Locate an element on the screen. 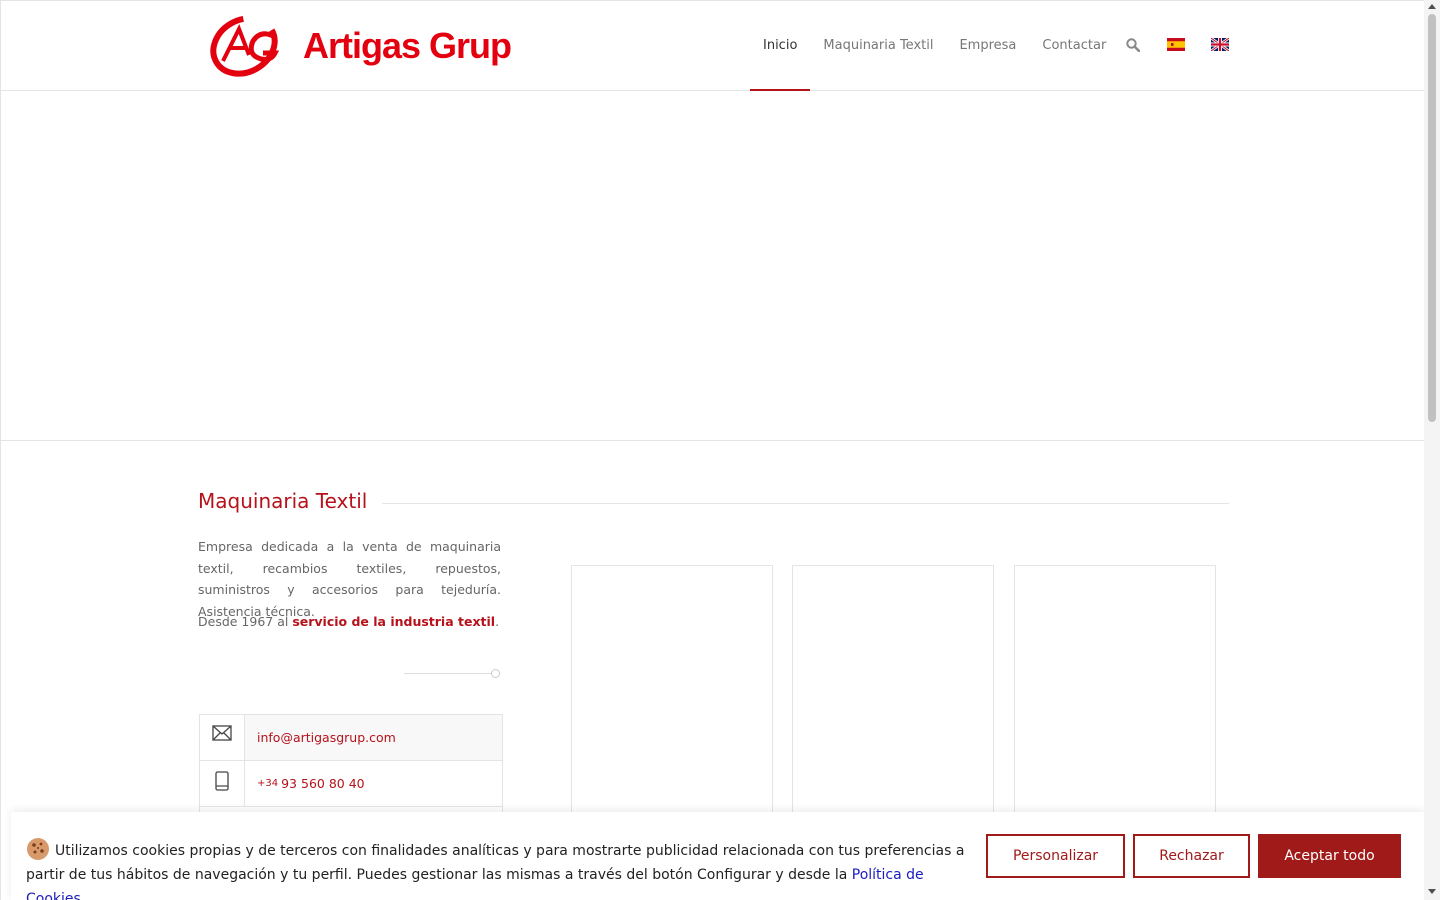  contact-row-phone: +34 93 560 80 40 is located at coordinates (351, 784).